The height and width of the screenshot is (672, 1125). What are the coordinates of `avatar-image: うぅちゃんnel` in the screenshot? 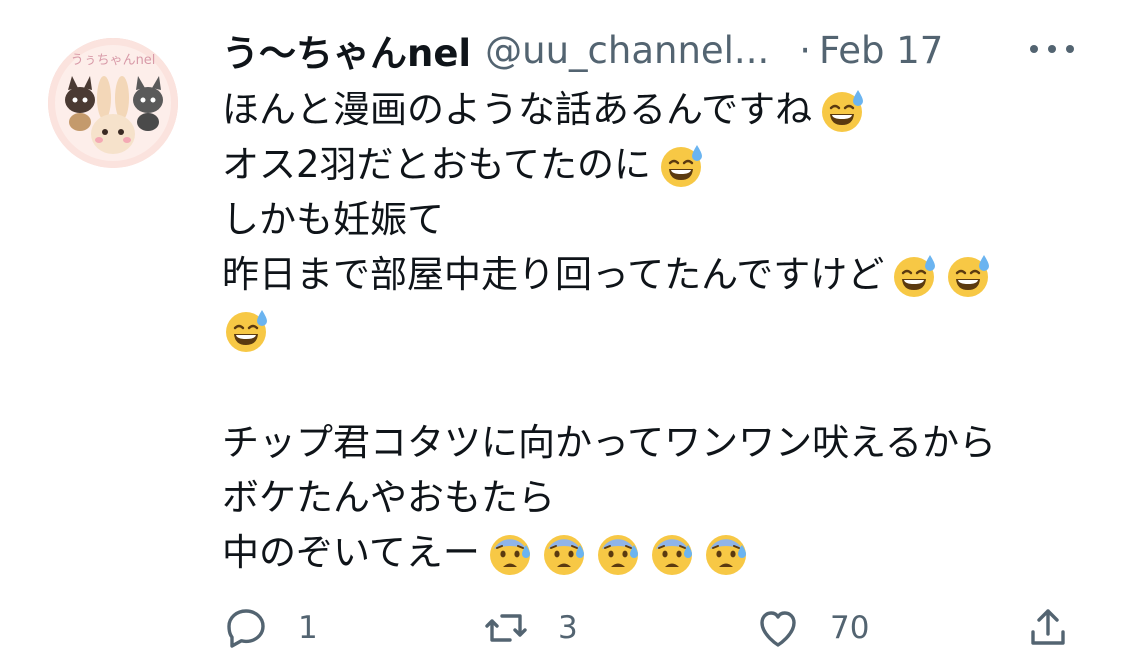 It's located at (113, 103).